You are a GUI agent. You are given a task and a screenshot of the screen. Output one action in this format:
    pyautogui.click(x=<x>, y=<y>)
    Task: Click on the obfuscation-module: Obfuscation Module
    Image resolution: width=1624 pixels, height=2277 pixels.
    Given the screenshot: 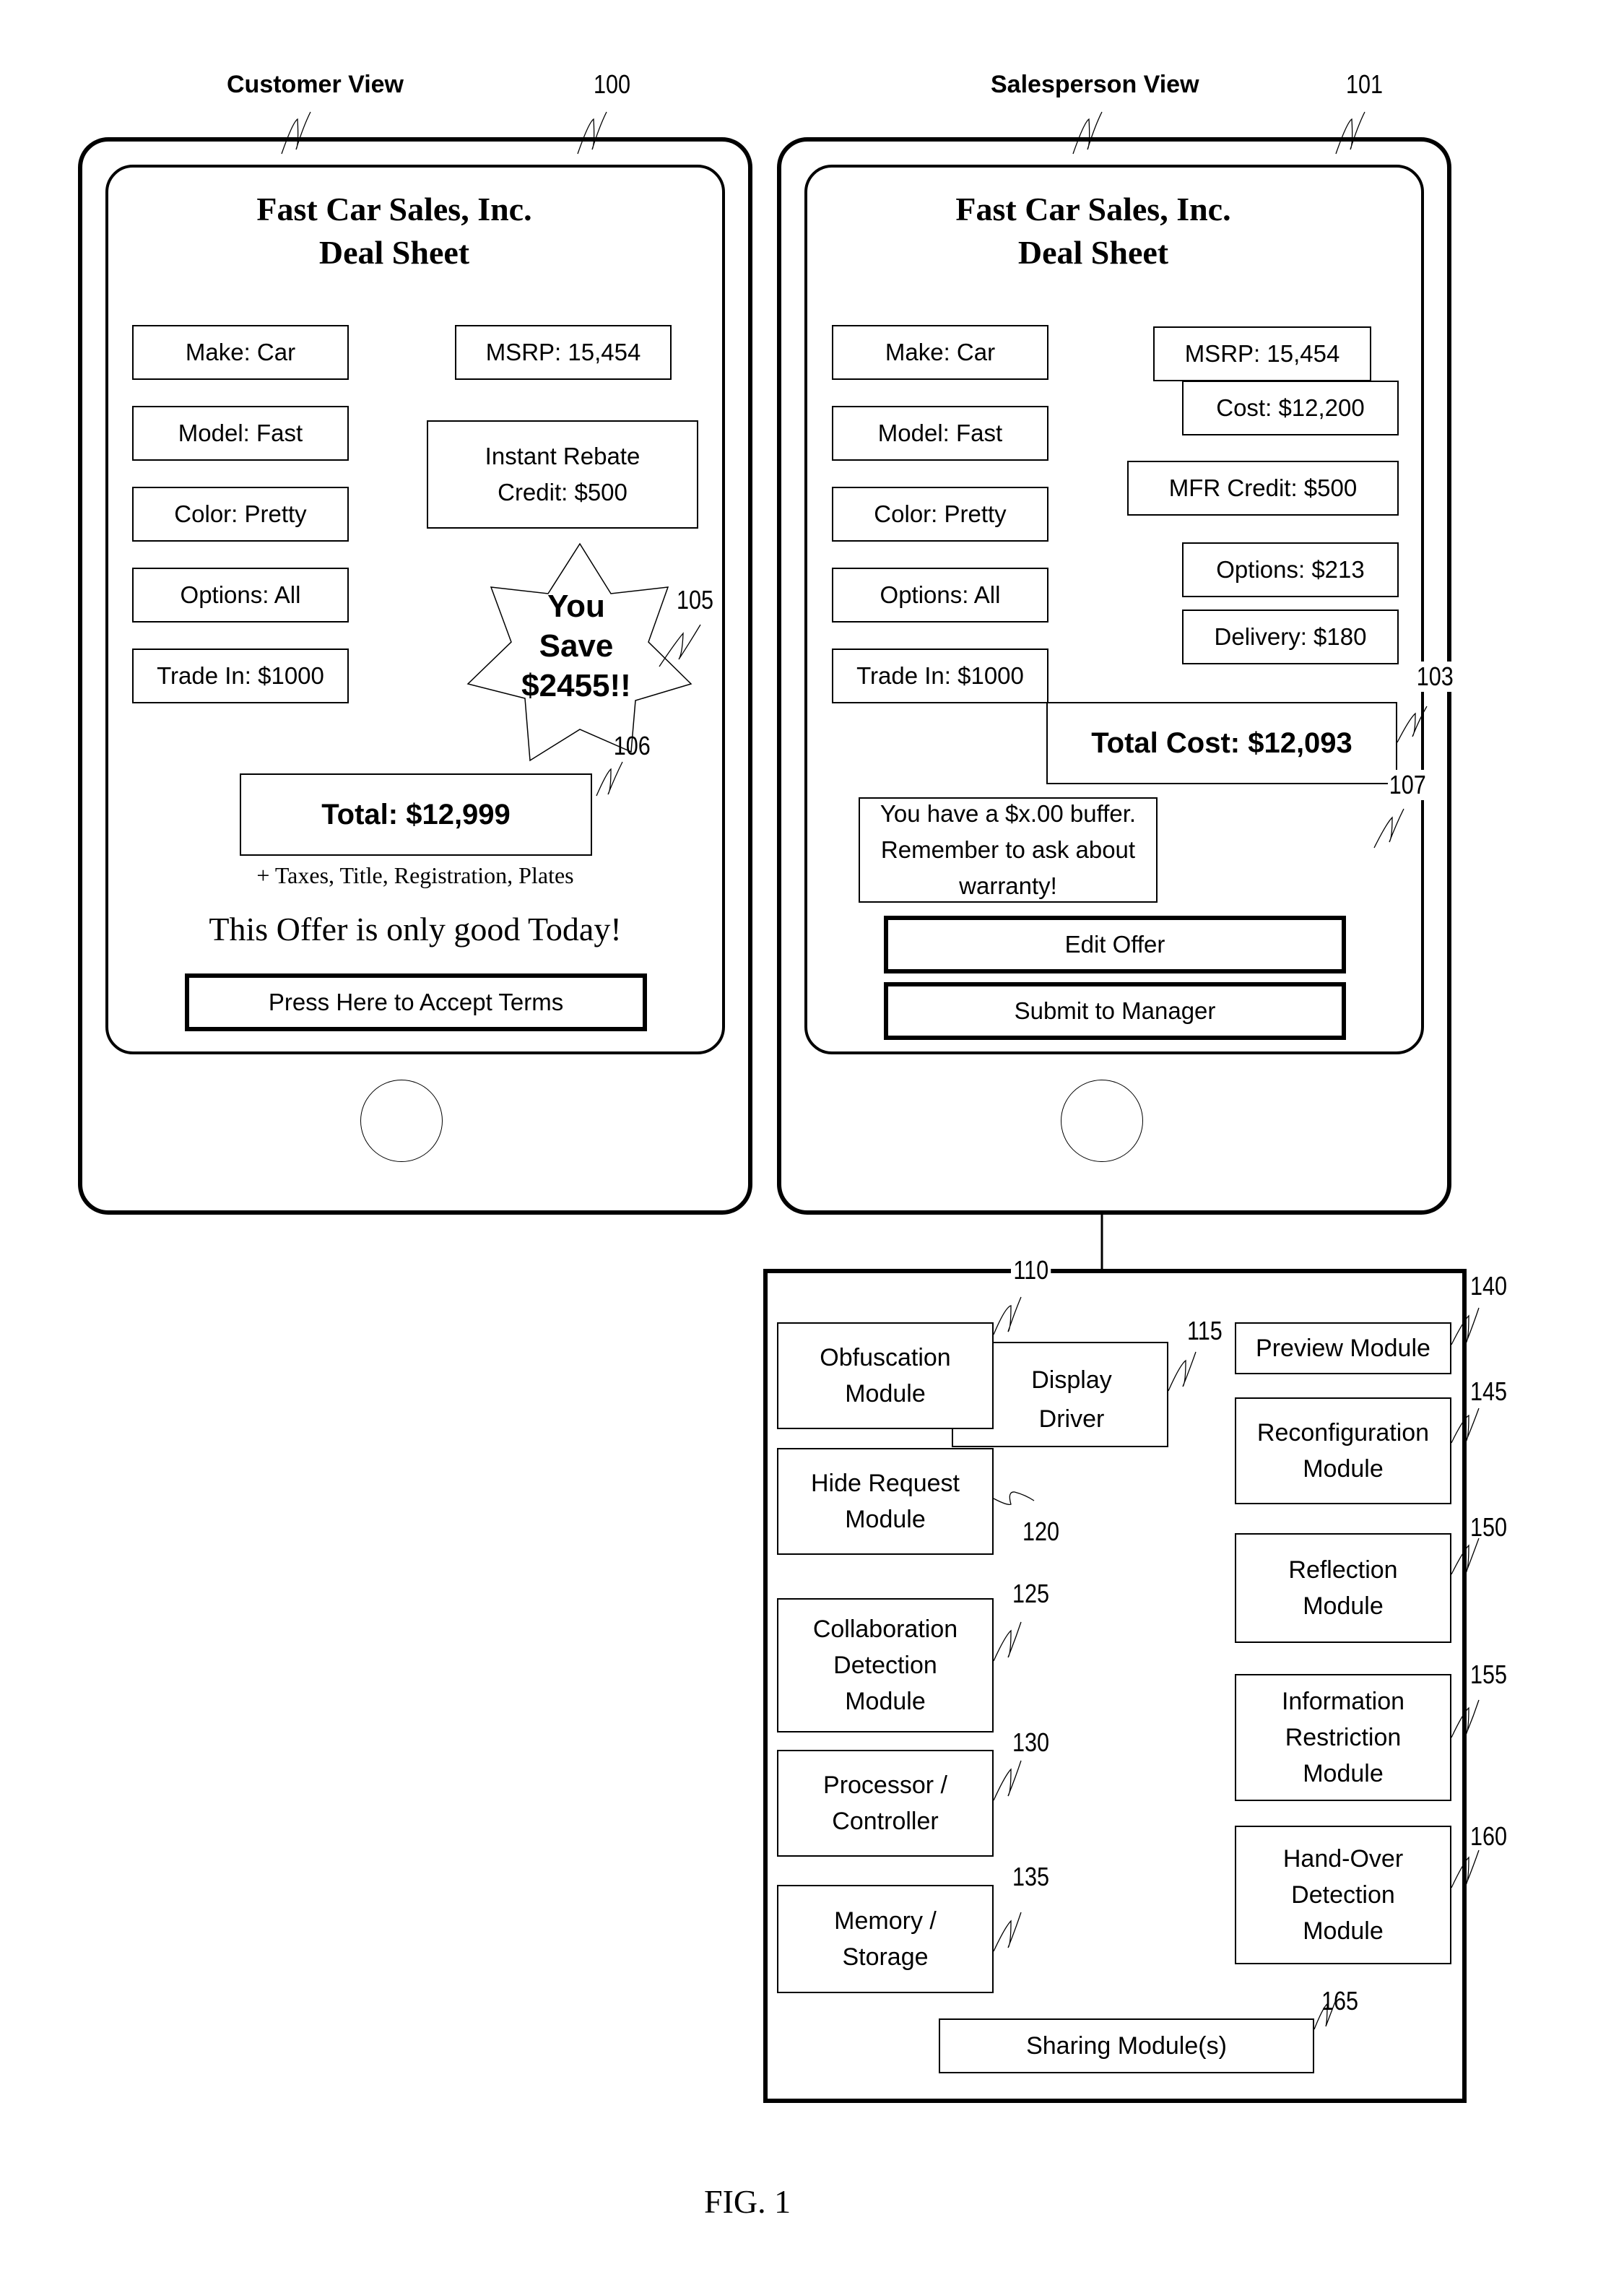 What is the action you would take?
    pyautogui.click(x=885, y=1375)
    